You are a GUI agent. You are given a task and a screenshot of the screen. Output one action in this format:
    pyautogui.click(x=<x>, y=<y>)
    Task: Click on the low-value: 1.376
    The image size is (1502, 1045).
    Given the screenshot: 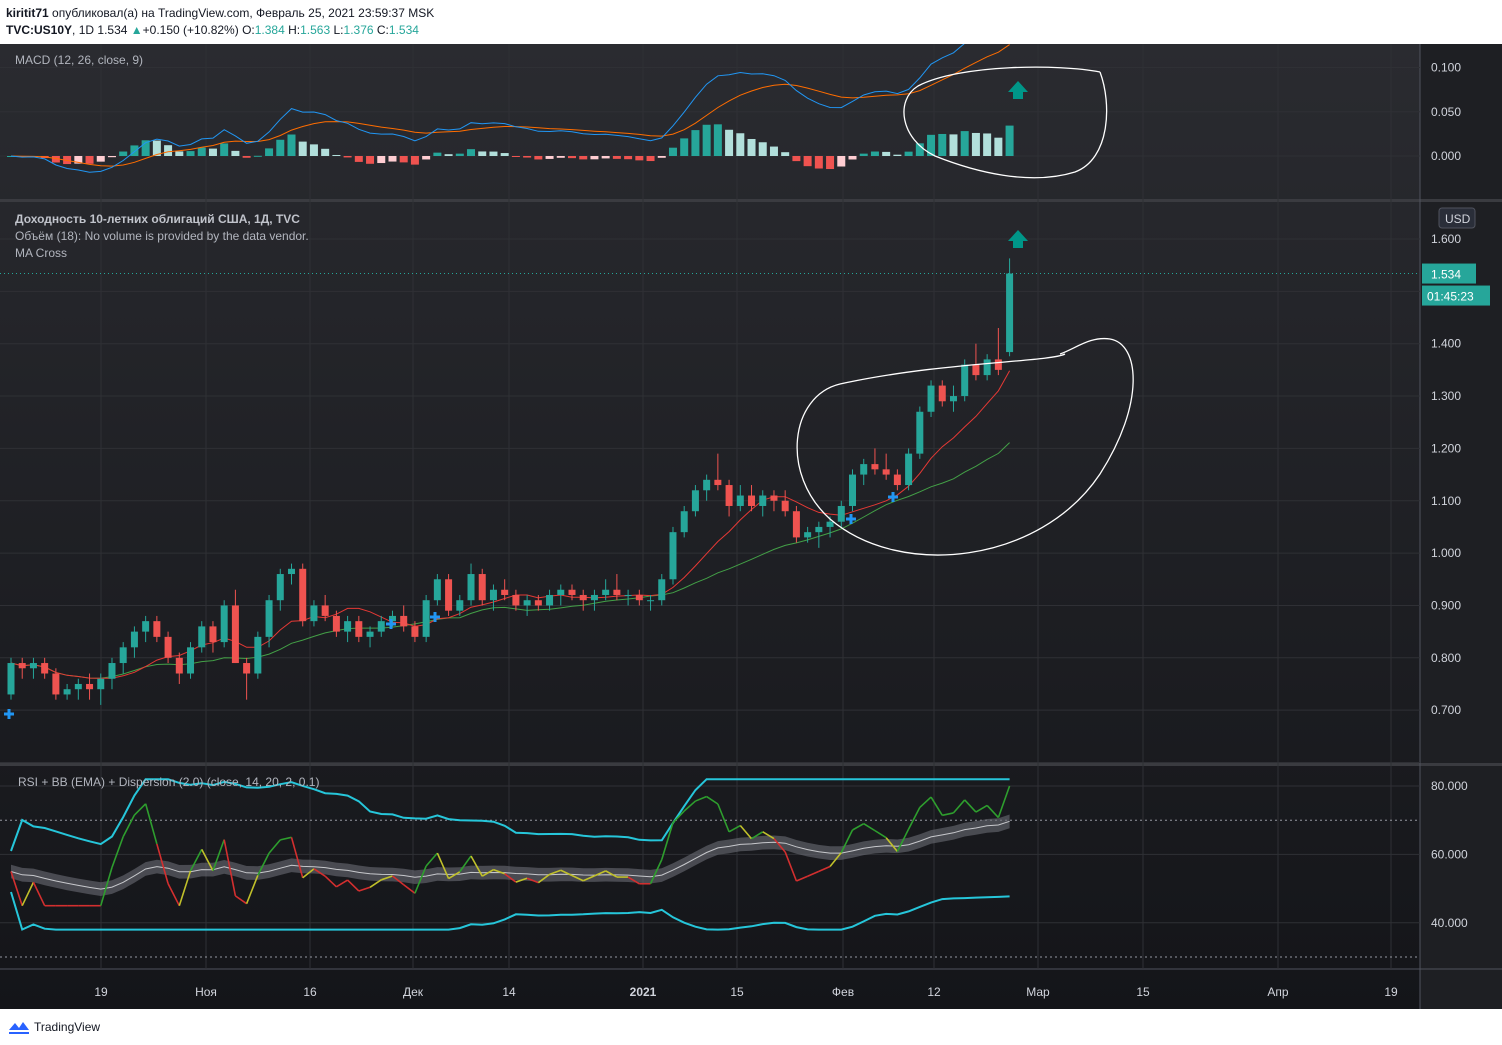 What is the action you would take?
    pyautogui.click(x=358, y=30)
    